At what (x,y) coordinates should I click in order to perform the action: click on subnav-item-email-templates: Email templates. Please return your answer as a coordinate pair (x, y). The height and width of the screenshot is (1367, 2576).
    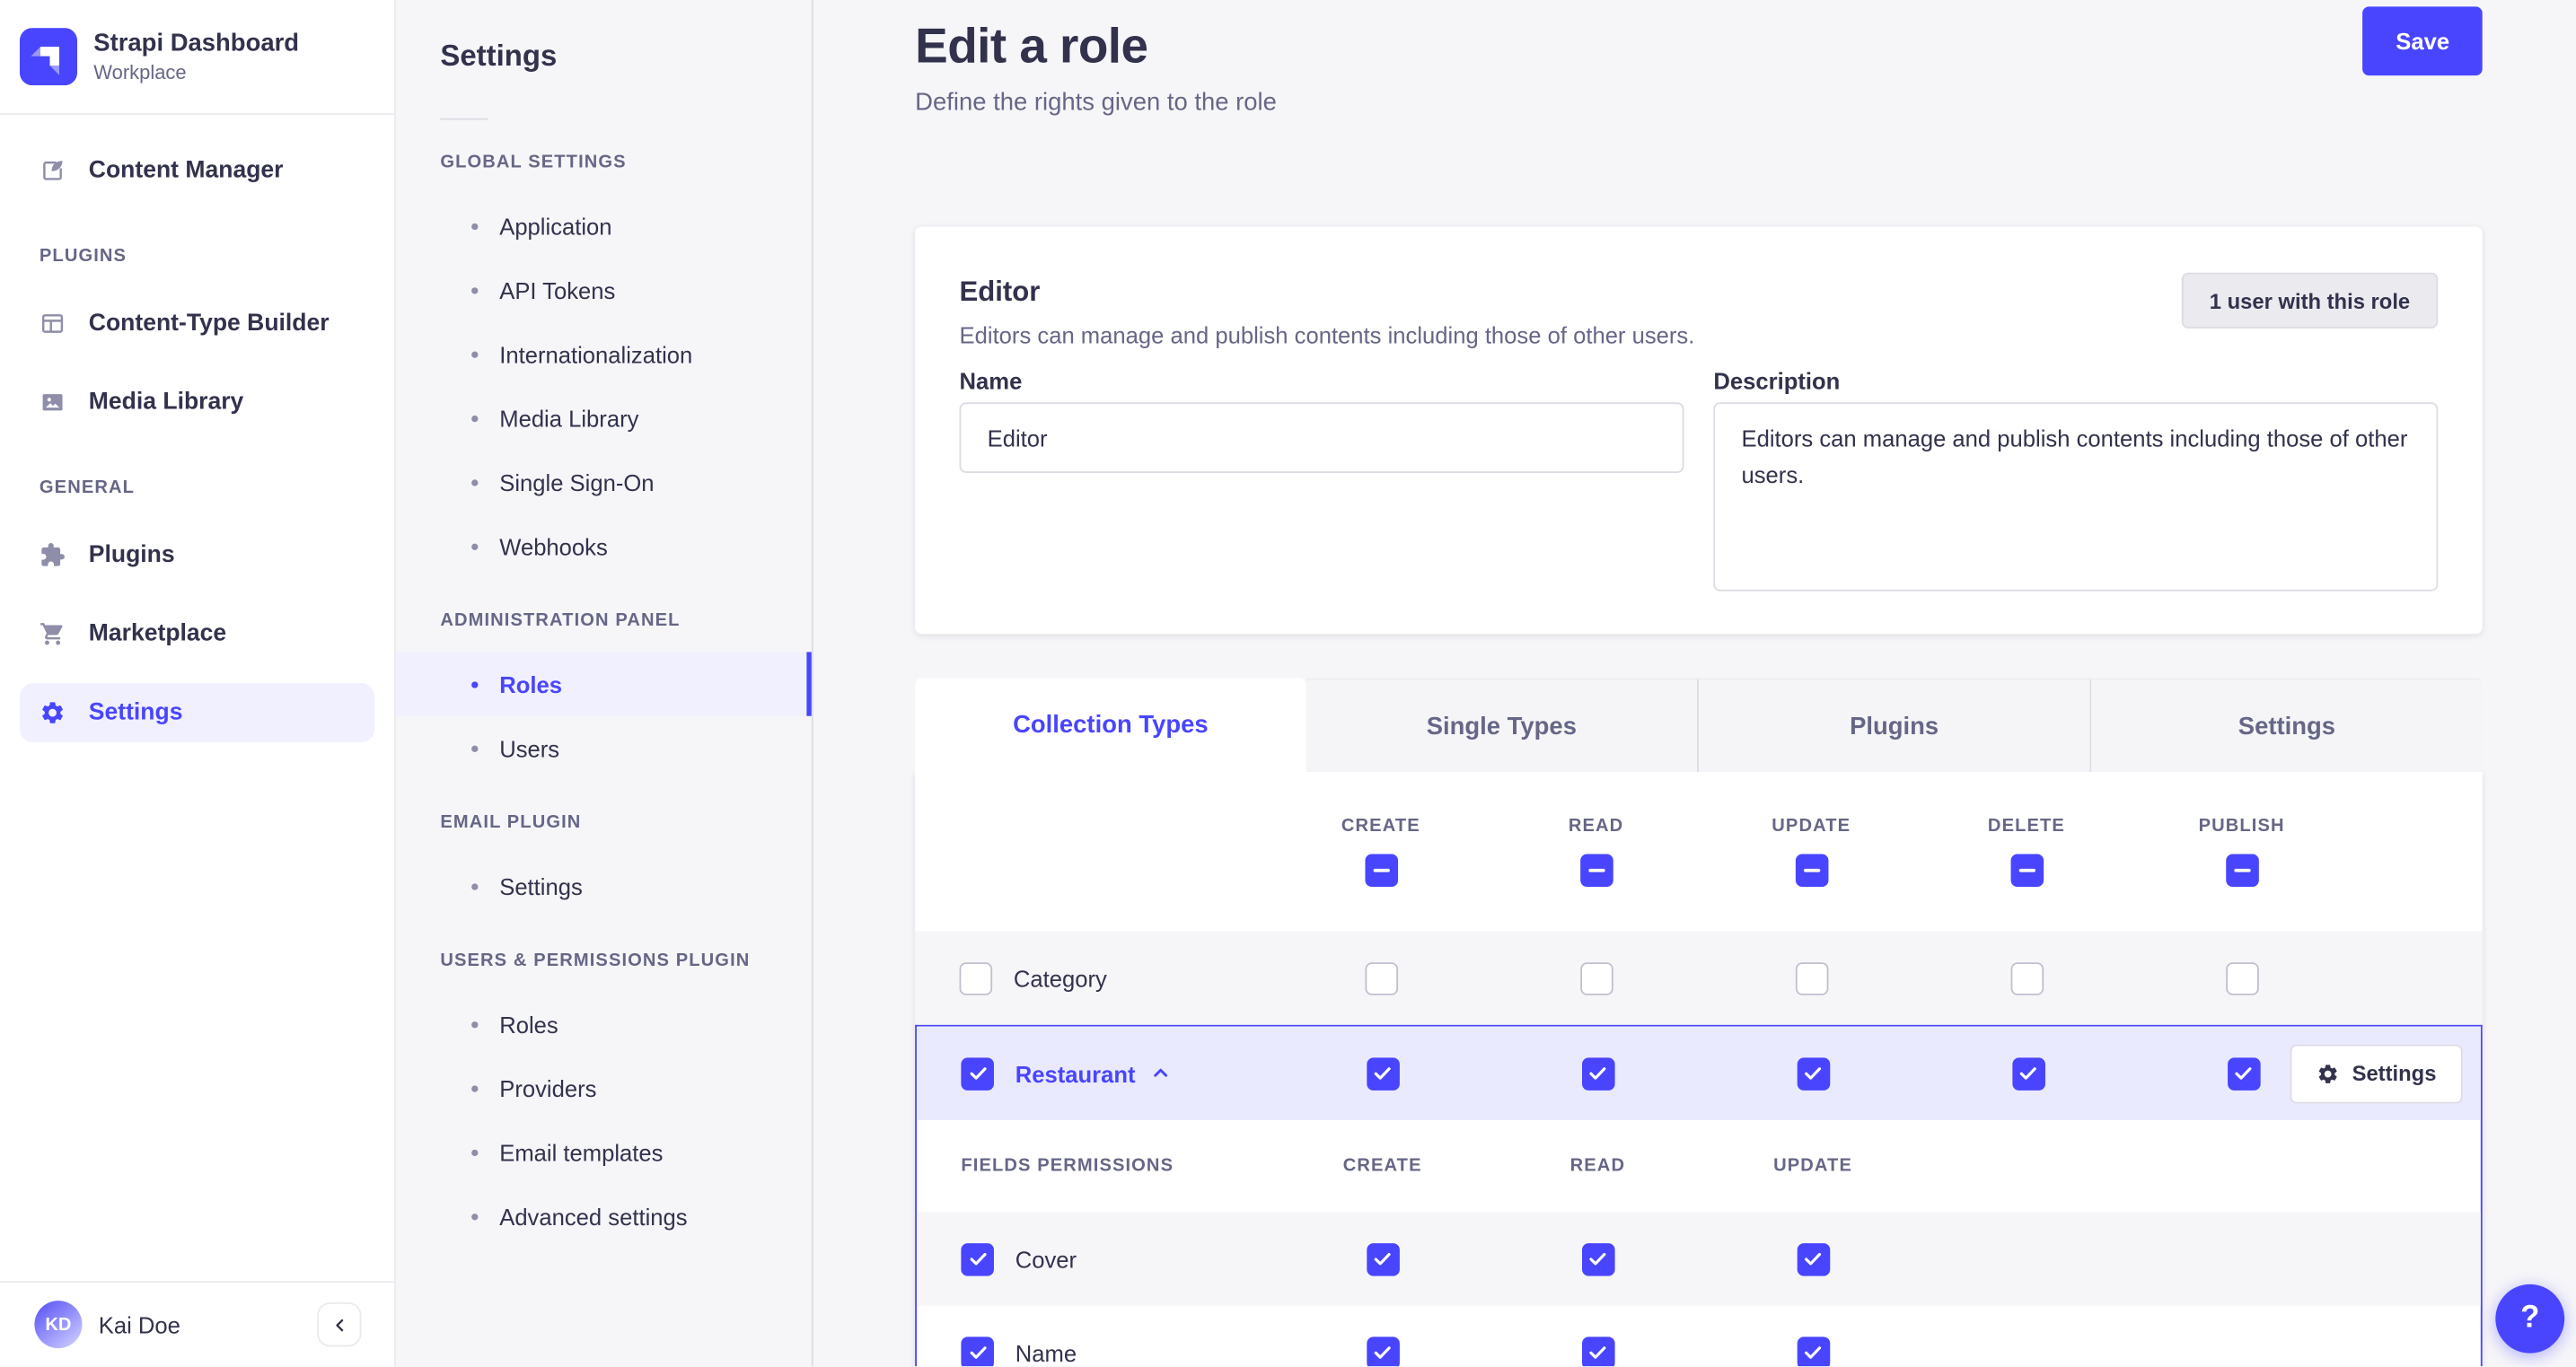
    Looking at the image, I should click on (604, 1152).